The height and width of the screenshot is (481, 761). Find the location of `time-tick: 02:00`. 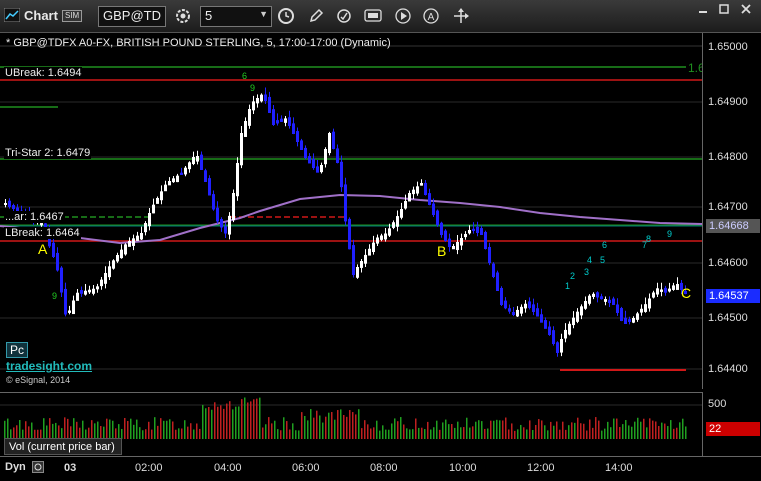

time-tick: 02:00 is located at coordinates (149, 468).